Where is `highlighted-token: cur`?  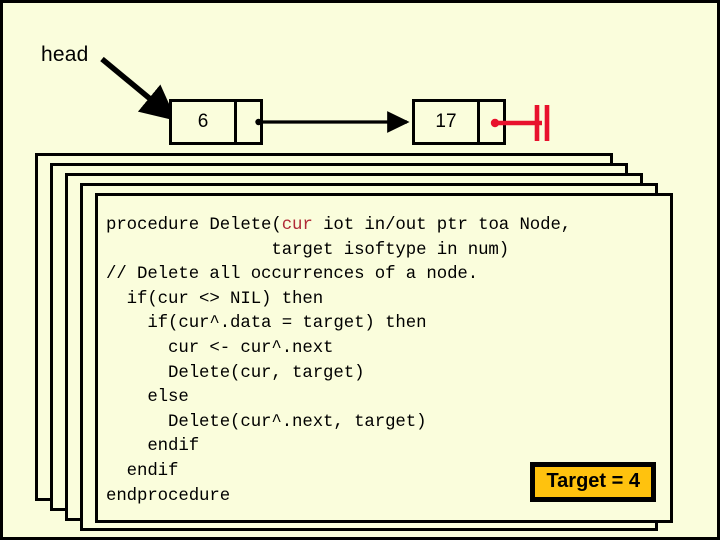
highlighted-token: cur is located at coordinates (297, 225).